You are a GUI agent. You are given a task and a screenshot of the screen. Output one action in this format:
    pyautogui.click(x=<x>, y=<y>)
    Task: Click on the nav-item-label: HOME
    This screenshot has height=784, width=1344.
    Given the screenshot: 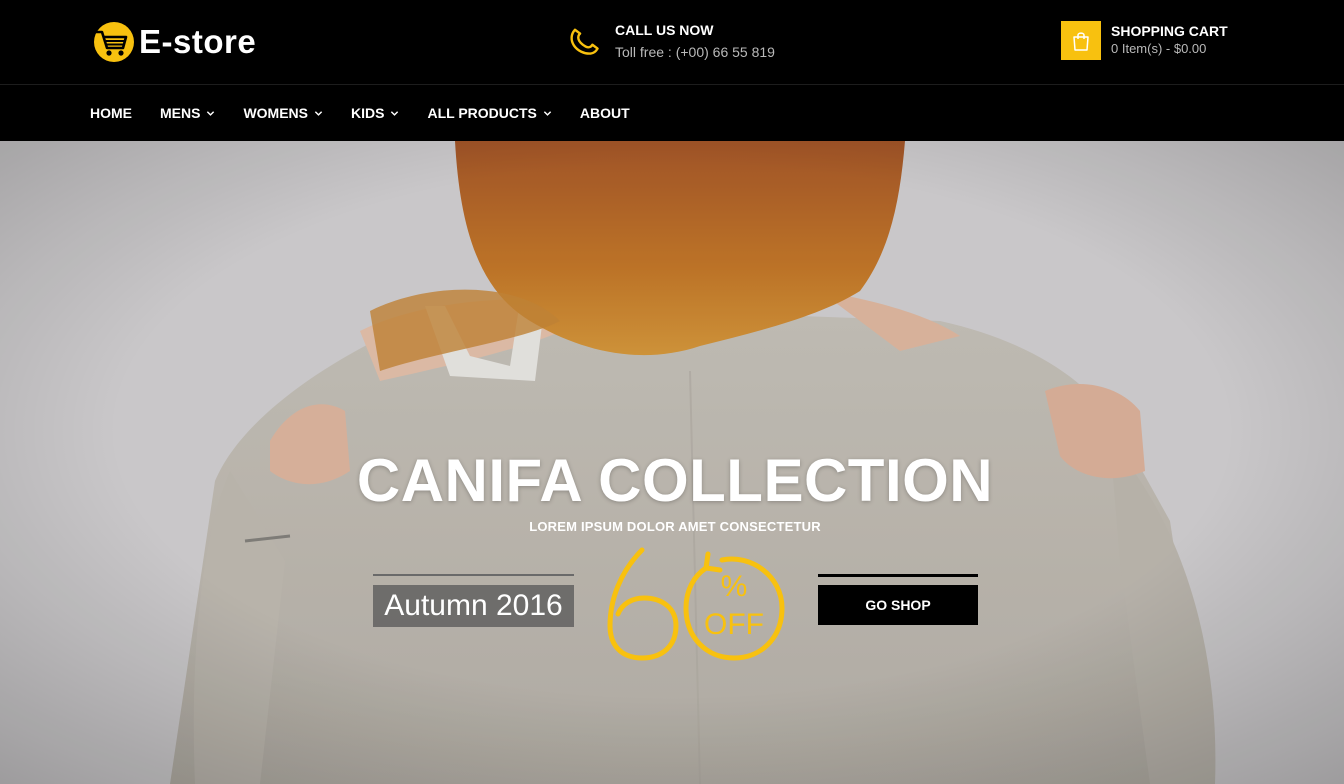 What is the action you would take?
    pyautogui.click(x=111, y=113)
    